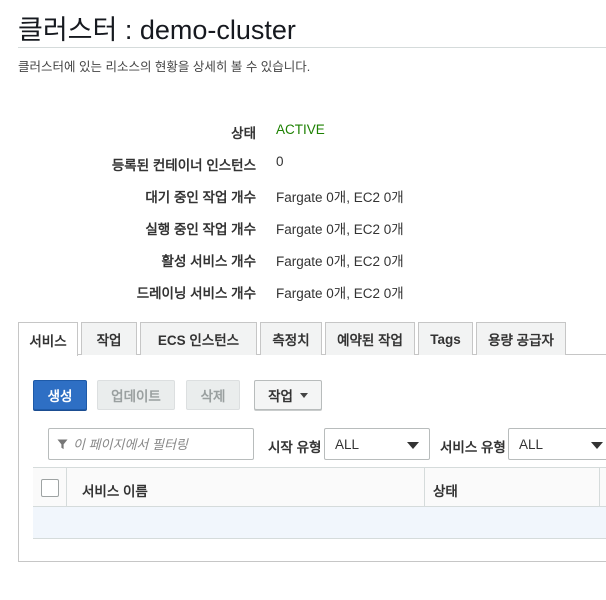 This screenshot has height=600, width=606. What do you see at coordinates (60, 395) in the screenshot?
I see `create-button: 생성` at bounding box center [60, 395].